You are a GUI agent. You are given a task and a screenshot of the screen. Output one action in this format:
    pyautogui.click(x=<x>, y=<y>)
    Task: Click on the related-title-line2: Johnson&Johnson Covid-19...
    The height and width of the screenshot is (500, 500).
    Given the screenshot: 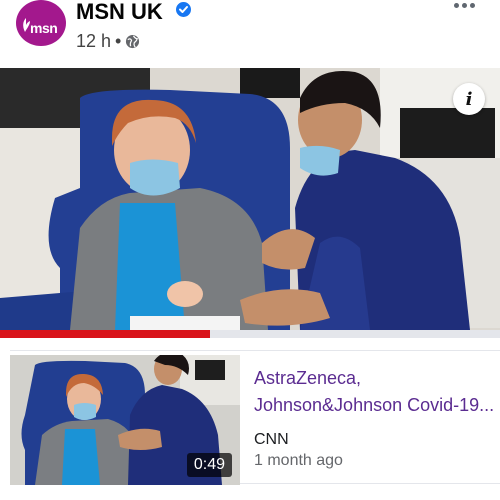 What is the action you would take?
    pyautogui.click(x=374, y=405)
    